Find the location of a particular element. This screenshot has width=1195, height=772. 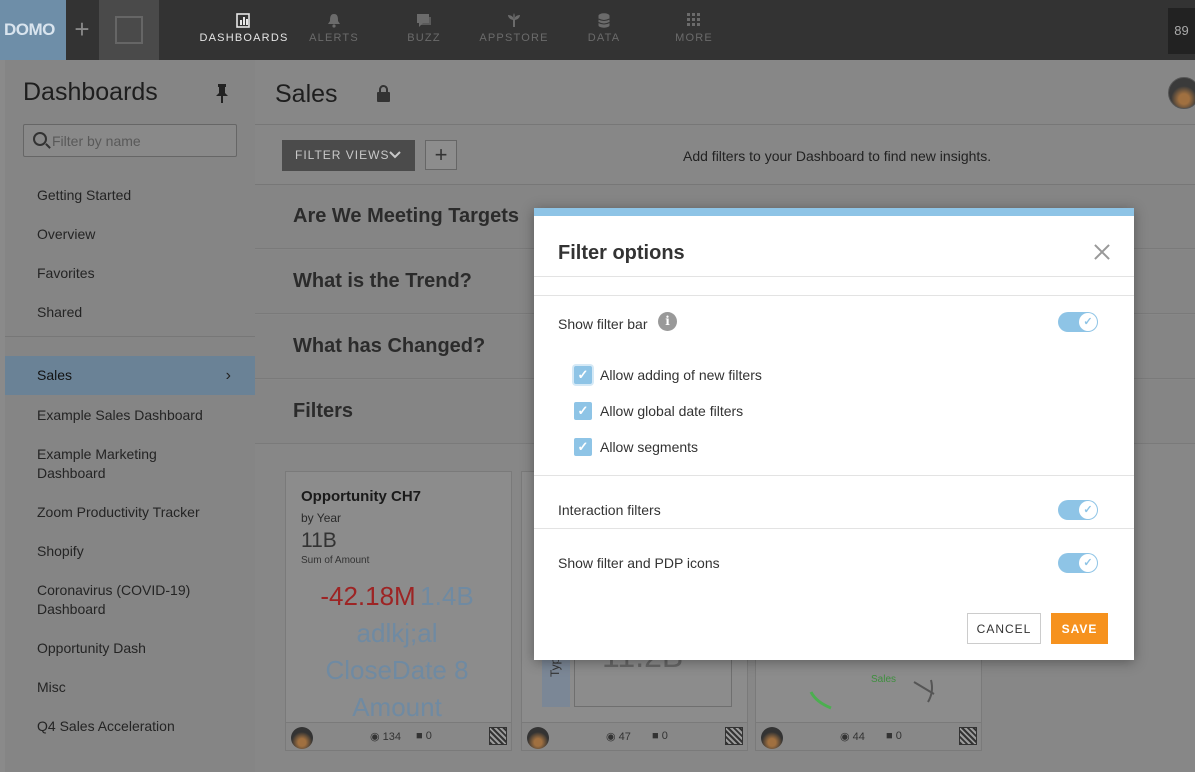

card-footer: ◉ 44 ■ 0 is located at coordinates (868, 736).